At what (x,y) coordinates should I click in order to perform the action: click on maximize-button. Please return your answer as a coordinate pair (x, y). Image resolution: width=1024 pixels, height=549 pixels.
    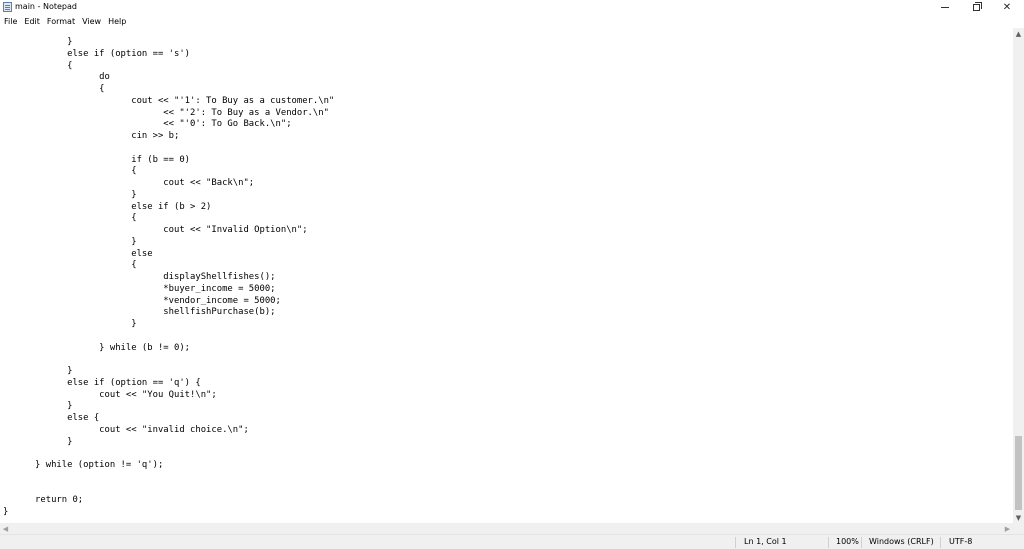
    Looking at the image, I should click on (976, 7).